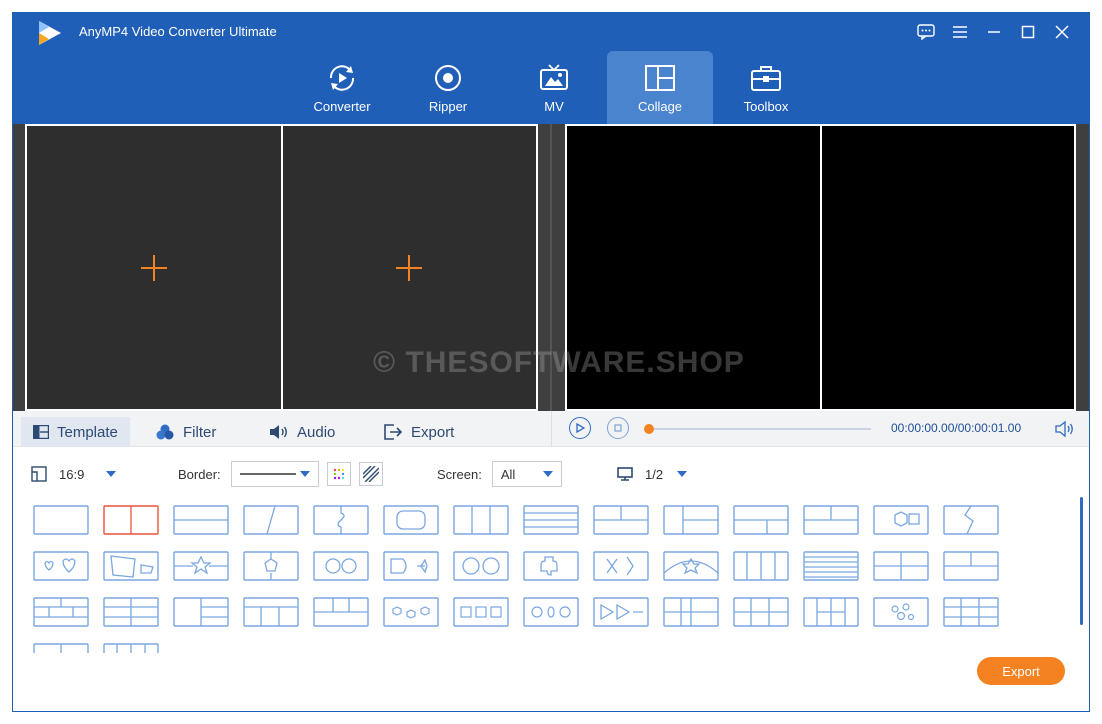 The height and width of the screenshot is (724, 1102). I want to click on progress-track, so click(757, 429).